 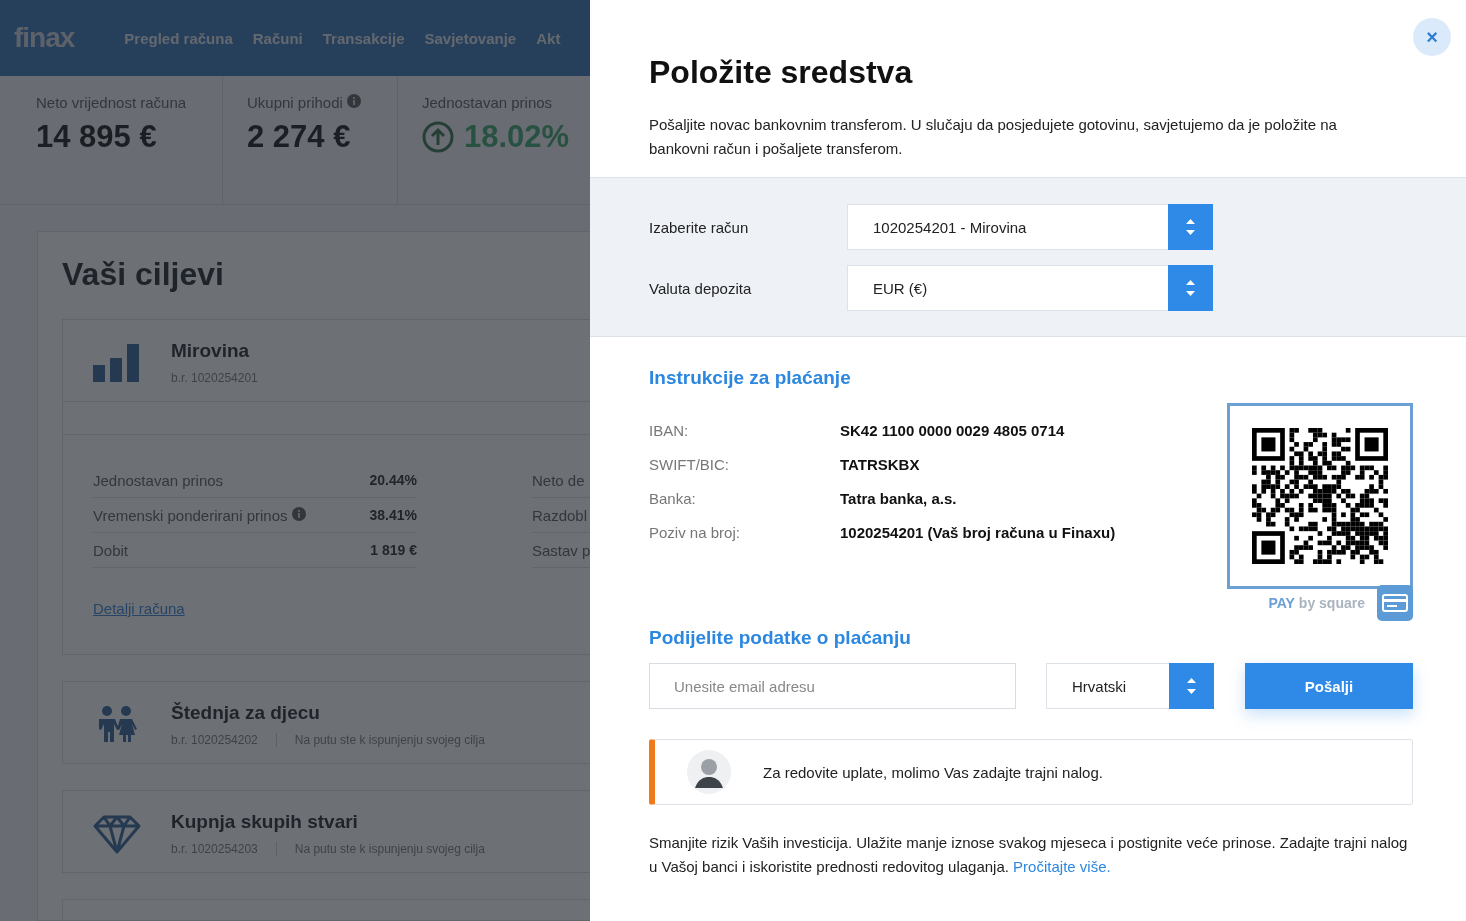 I want to click on section-title: Vaši ciljevi, so click(x=143, y=274).